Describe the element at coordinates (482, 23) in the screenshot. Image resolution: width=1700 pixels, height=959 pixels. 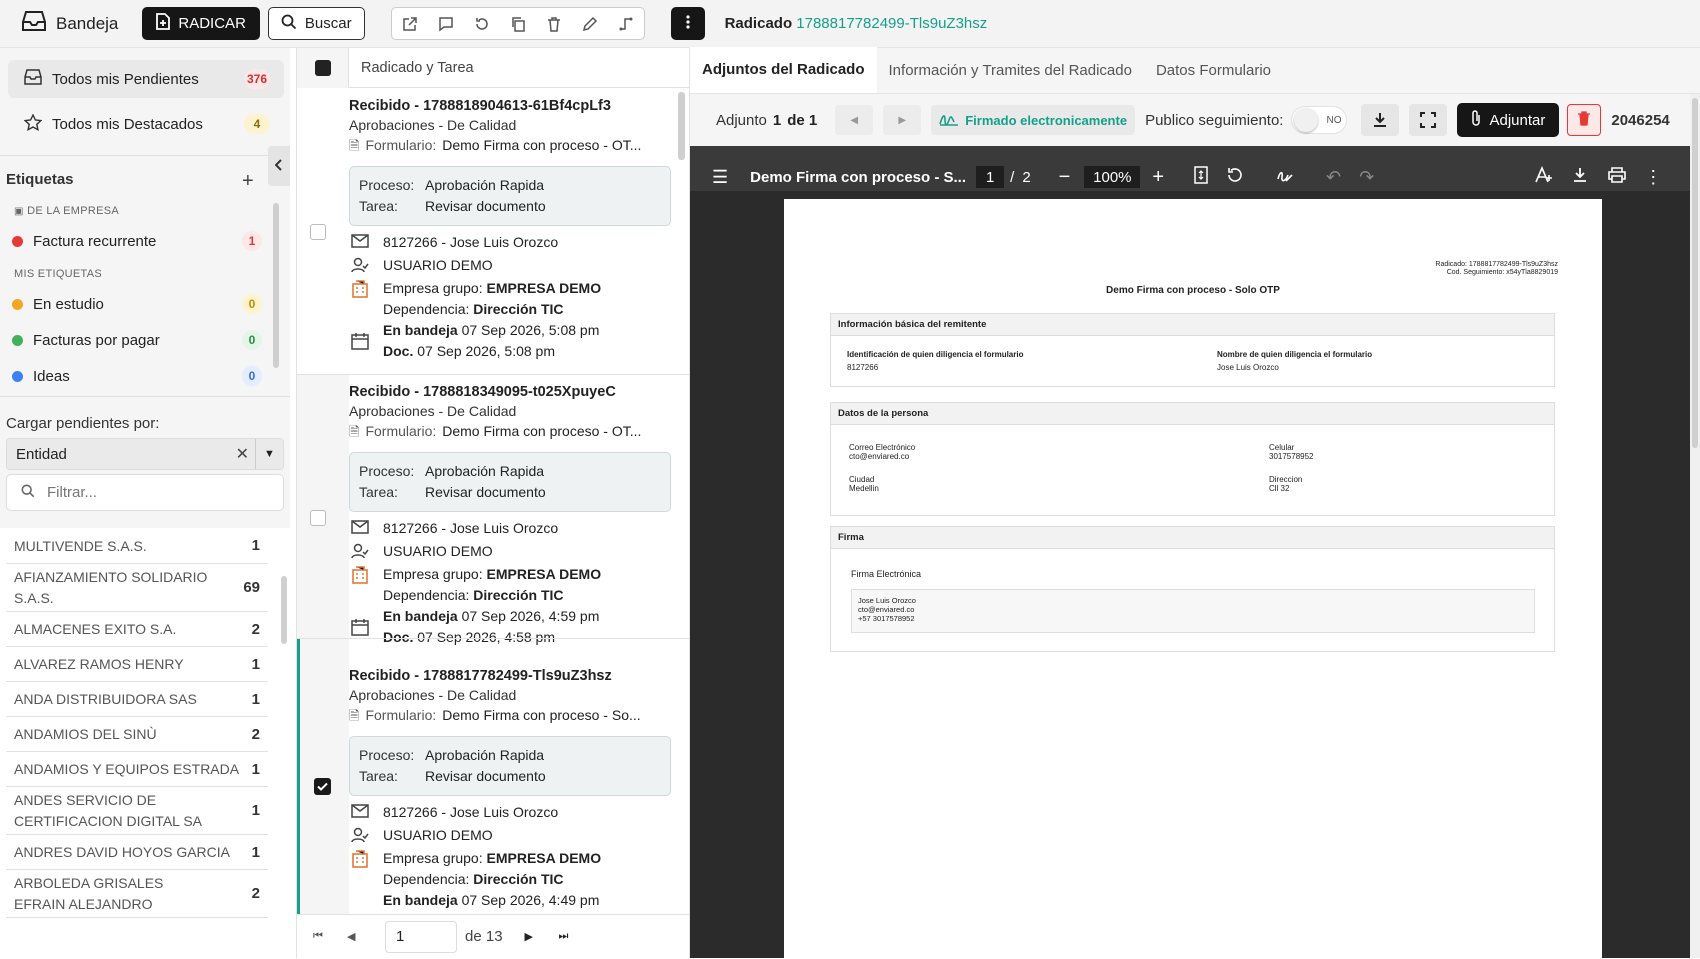
I see `undo-icon` at that location.